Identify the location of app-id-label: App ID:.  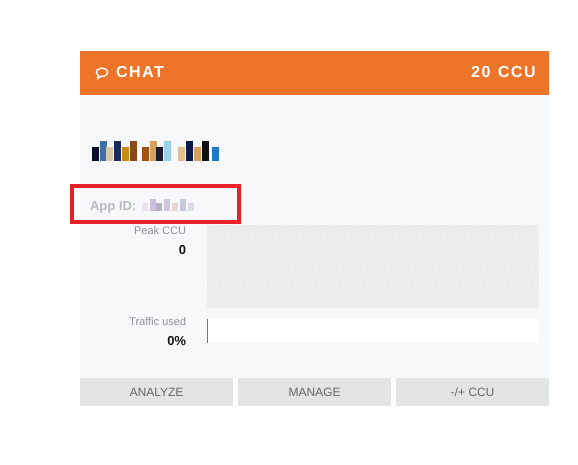
(113, 205).